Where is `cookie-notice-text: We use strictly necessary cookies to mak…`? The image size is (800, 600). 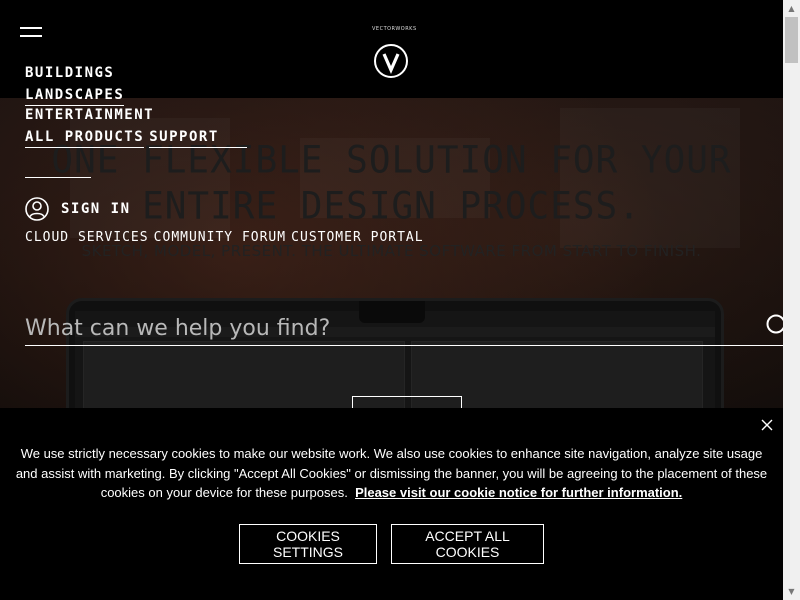 cookie-notice-text: We use strictly necessary cookies to mak… is located at coordinates (391, 473).